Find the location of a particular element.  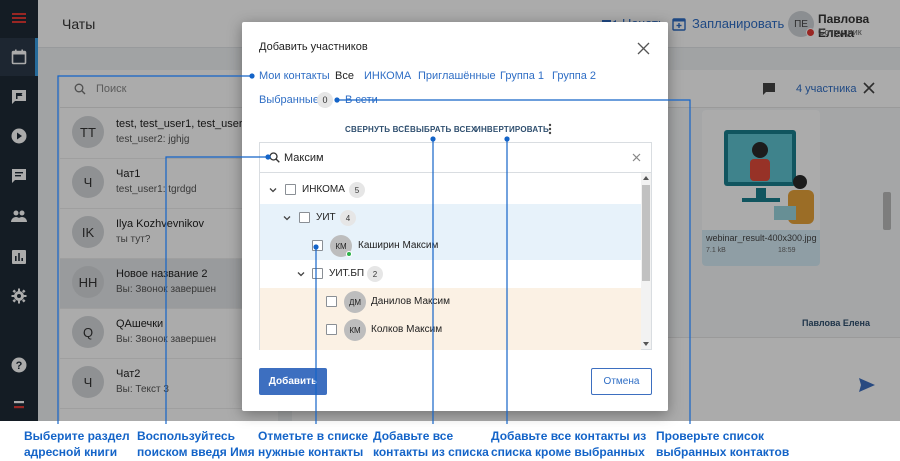

tab-selected: Выбранные is located at coordinates (289, 100).